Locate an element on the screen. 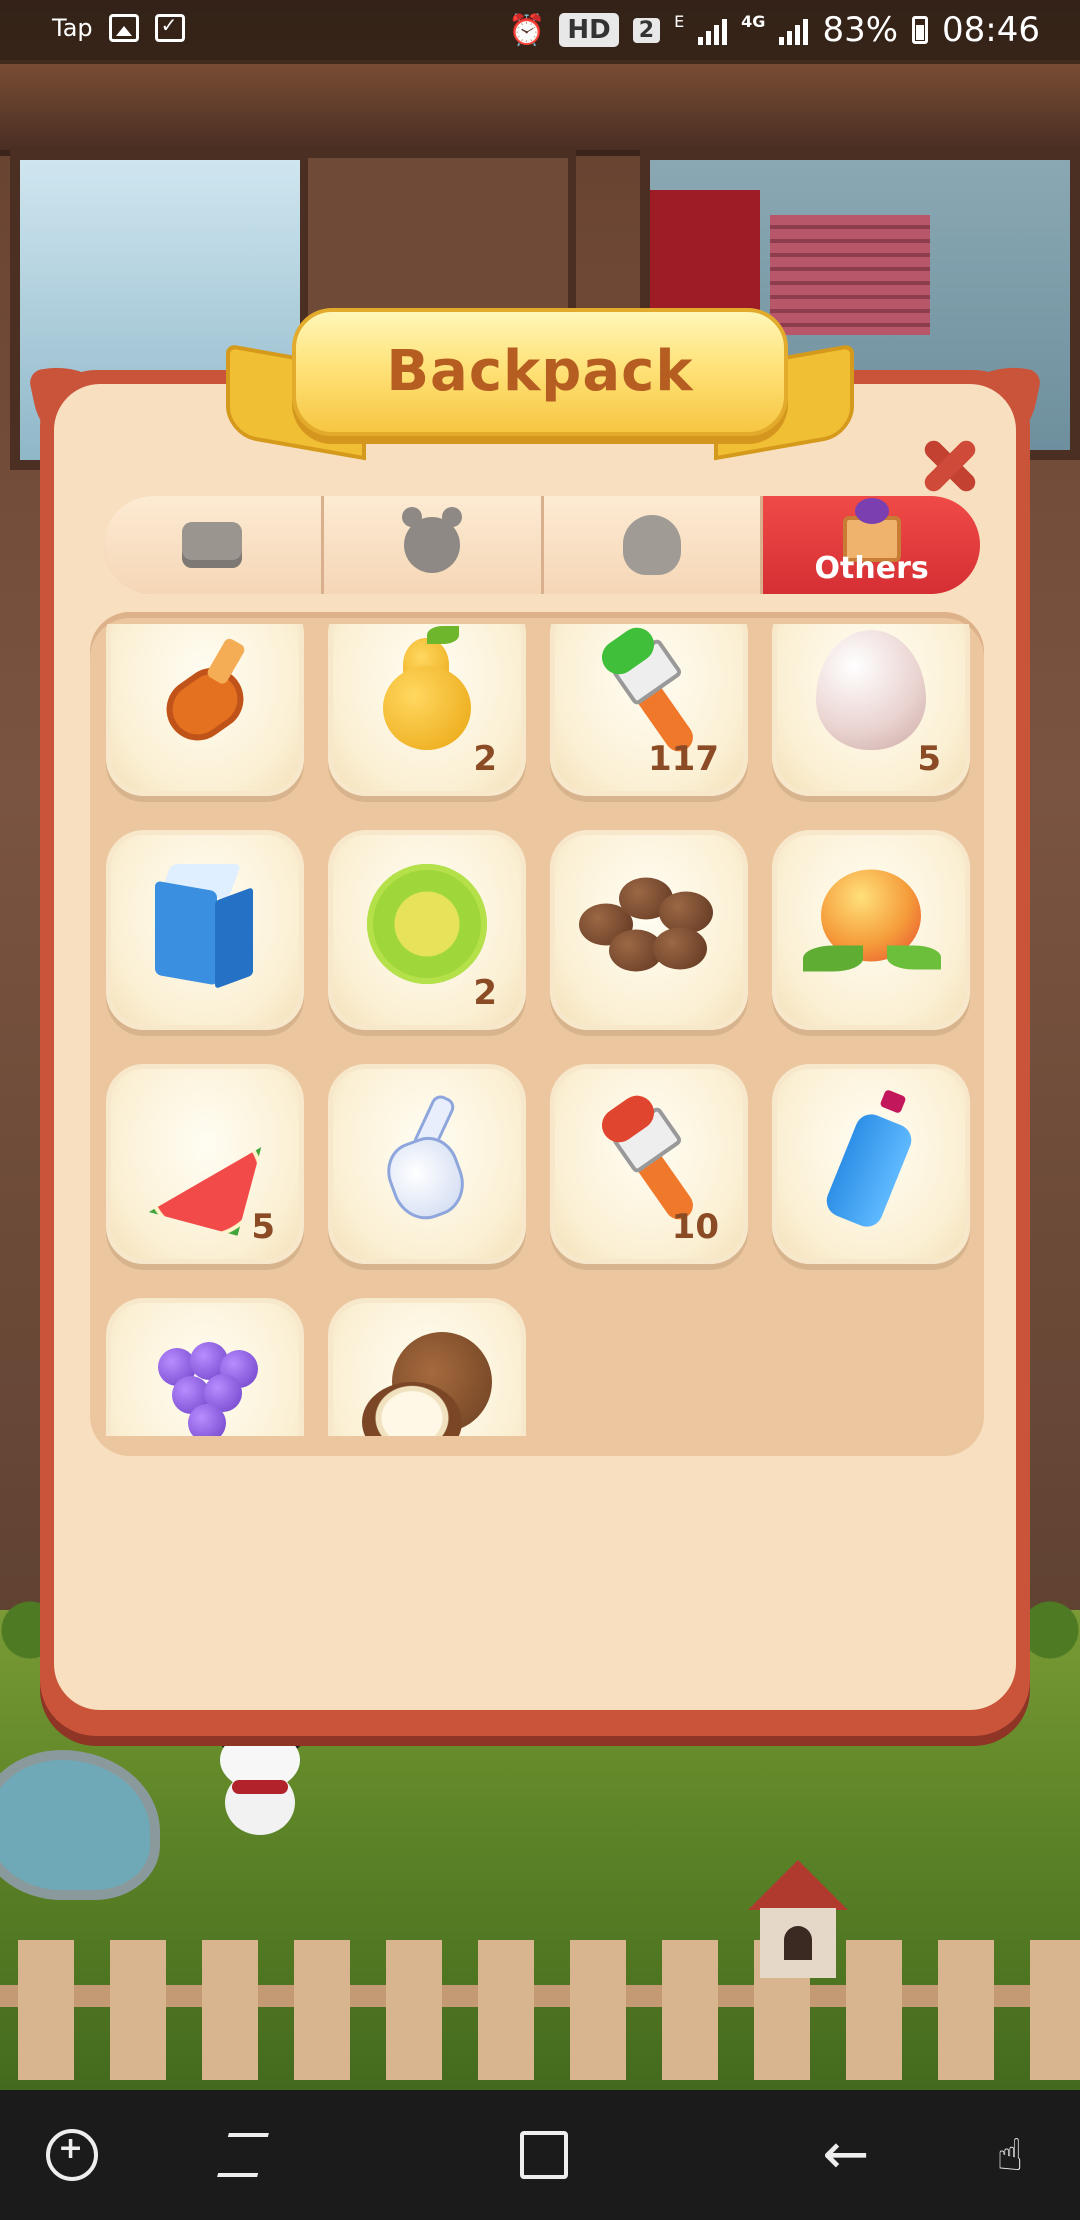  milk-carton-icon is located at coordinates (205, 926).